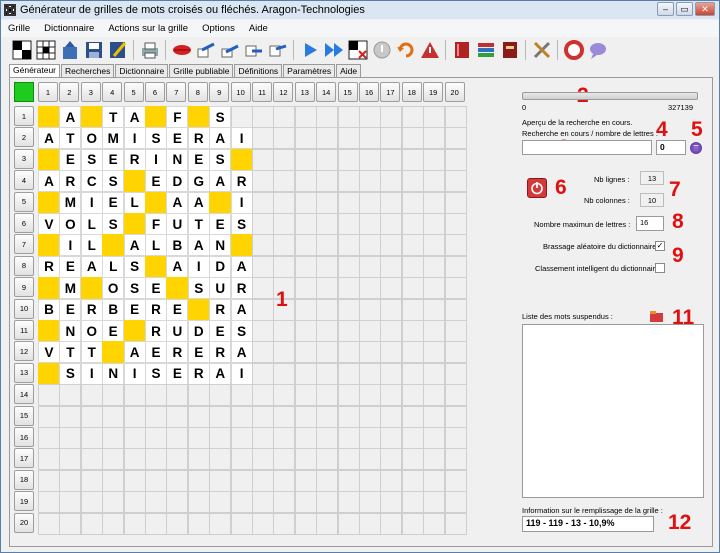  What do you see at coordinates (218, 28) in the screenshot?
I see `menu-options: Options` at bounding box center [218, 28].